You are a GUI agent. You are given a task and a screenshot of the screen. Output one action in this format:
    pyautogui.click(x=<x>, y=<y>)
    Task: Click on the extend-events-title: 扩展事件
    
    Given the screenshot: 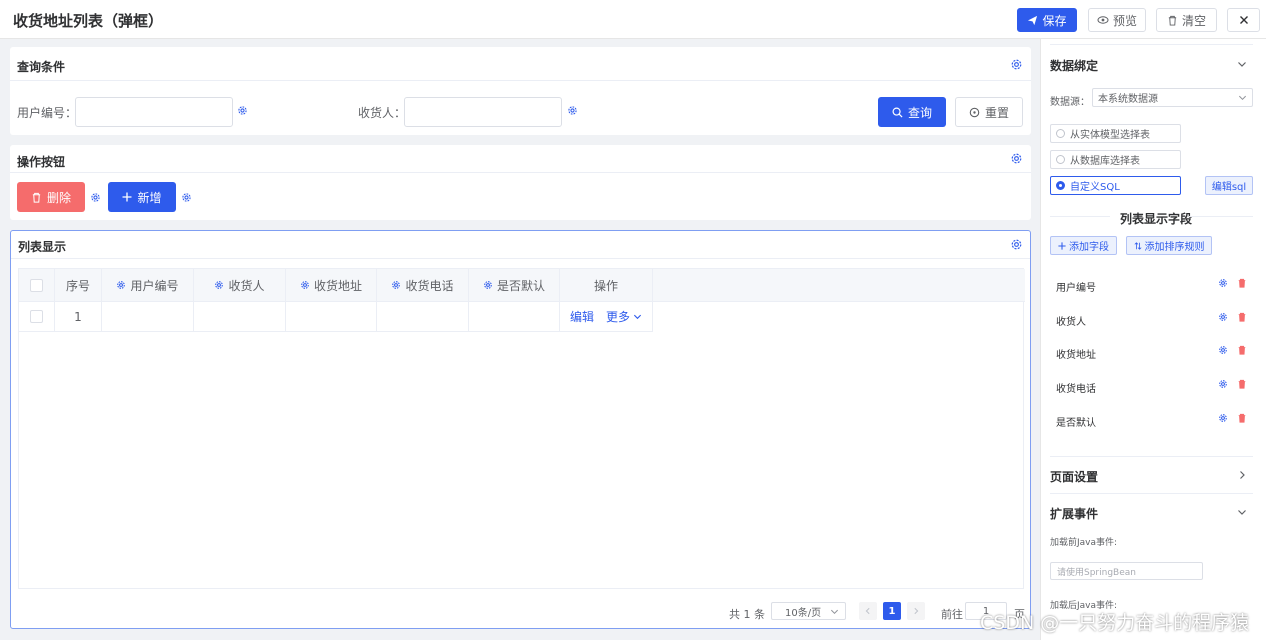 What is the action you would take?
    pyautogui.click(x=1074, y=513)
    